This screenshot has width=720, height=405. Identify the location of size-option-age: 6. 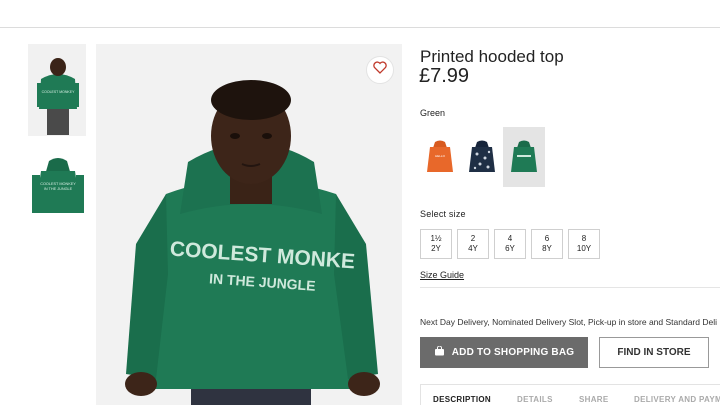
(547, 238).